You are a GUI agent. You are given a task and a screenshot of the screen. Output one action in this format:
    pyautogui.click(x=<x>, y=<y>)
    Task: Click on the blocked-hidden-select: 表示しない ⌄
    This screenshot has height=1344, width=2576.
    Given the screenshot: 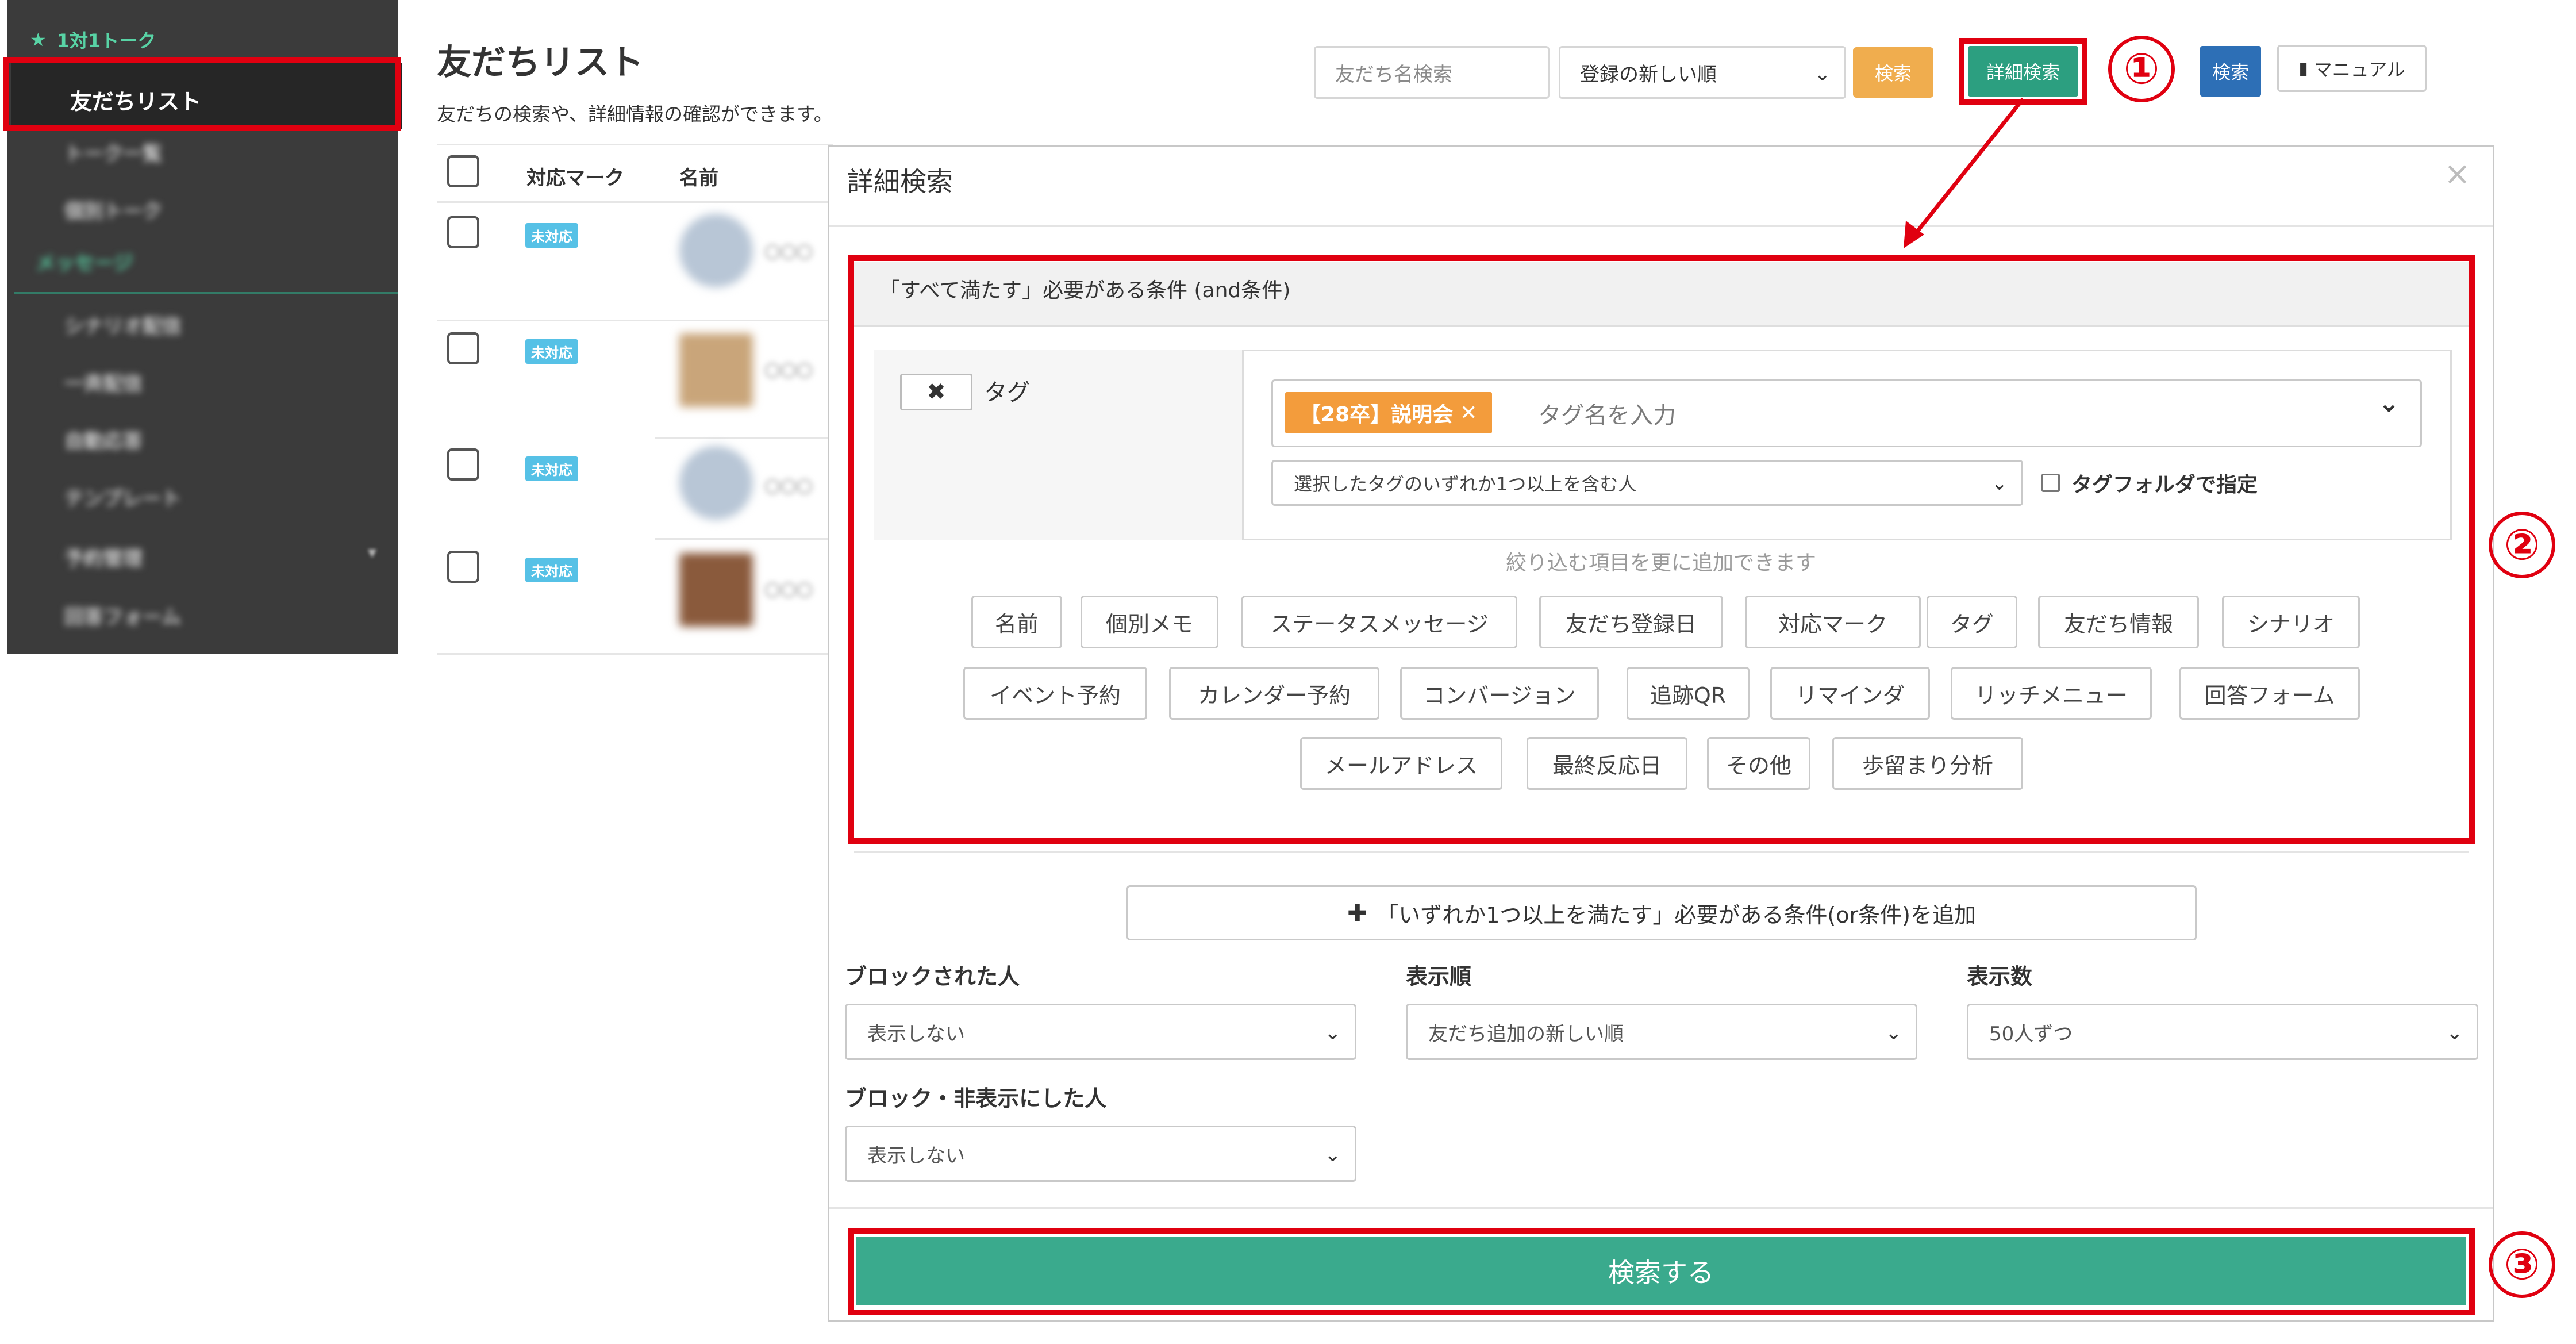 What is the action you would take?
    pyautogui.click(x=1100, y=1154)
    